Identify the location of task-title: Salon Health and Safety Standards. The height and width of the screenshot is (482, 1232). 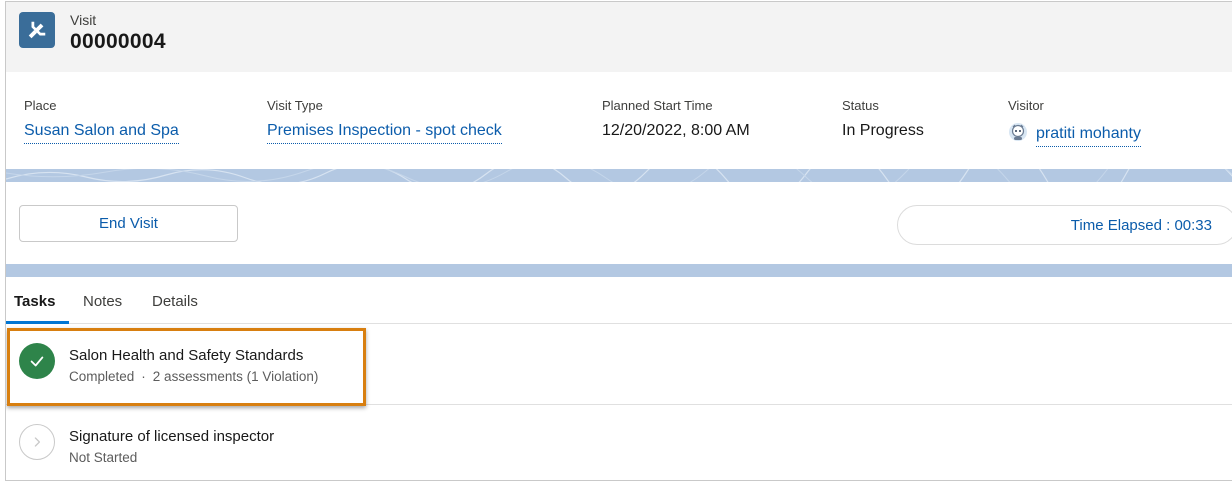
(186, 355).